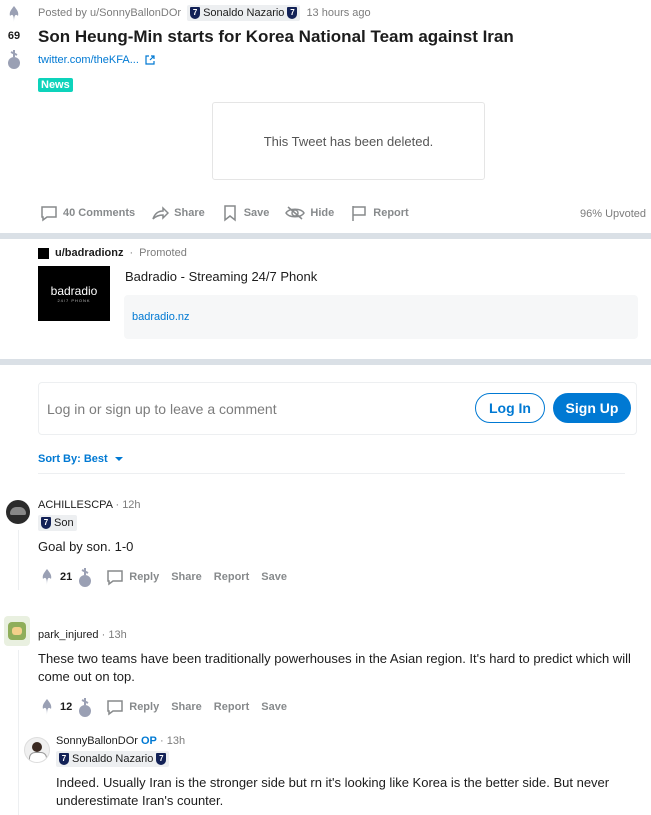 This screenshot has width=651, height=815. I want to click on external-link-icon, so click(150, 60).